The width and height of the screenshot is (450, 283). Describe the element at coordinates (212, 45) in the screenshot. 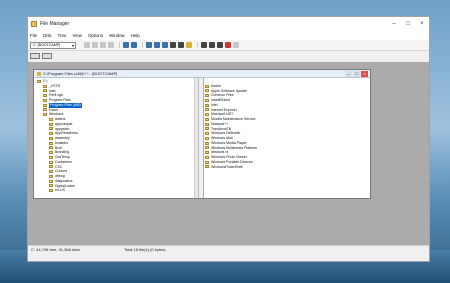

I see `copy-icon` at that location.